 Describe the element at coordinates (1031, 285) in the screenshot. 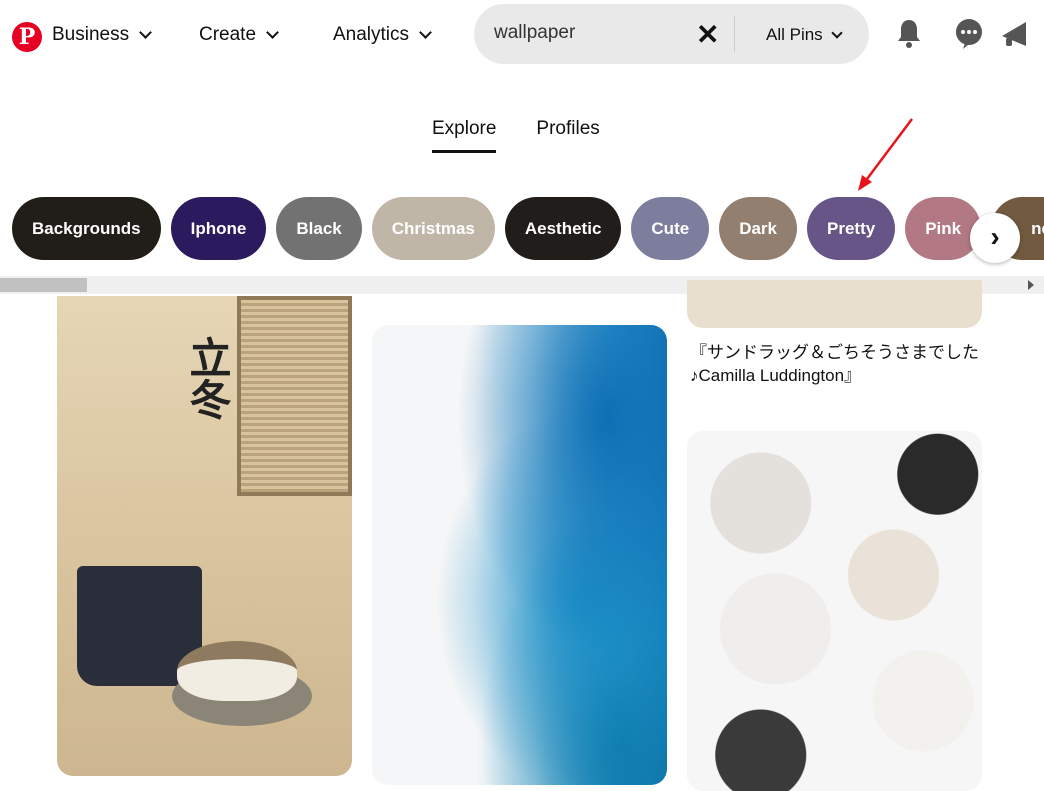

I see `scroll-right-arrow-icon` at that location.